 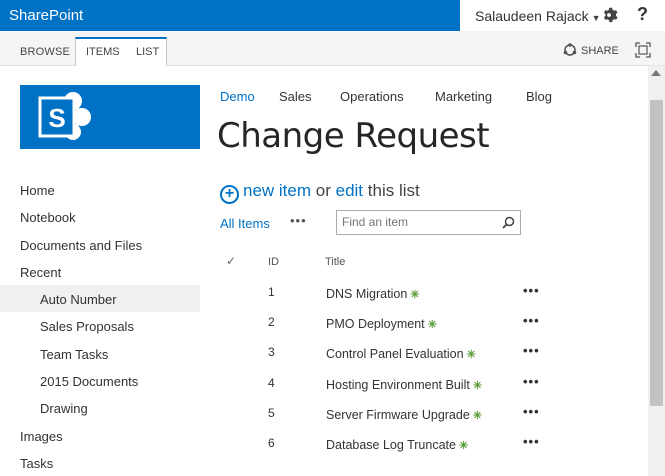 What do you see at coordinates (40, 272) in the screenshot?
I see `quicklaunch-recent: Recent` at bounding box center [40, 272].